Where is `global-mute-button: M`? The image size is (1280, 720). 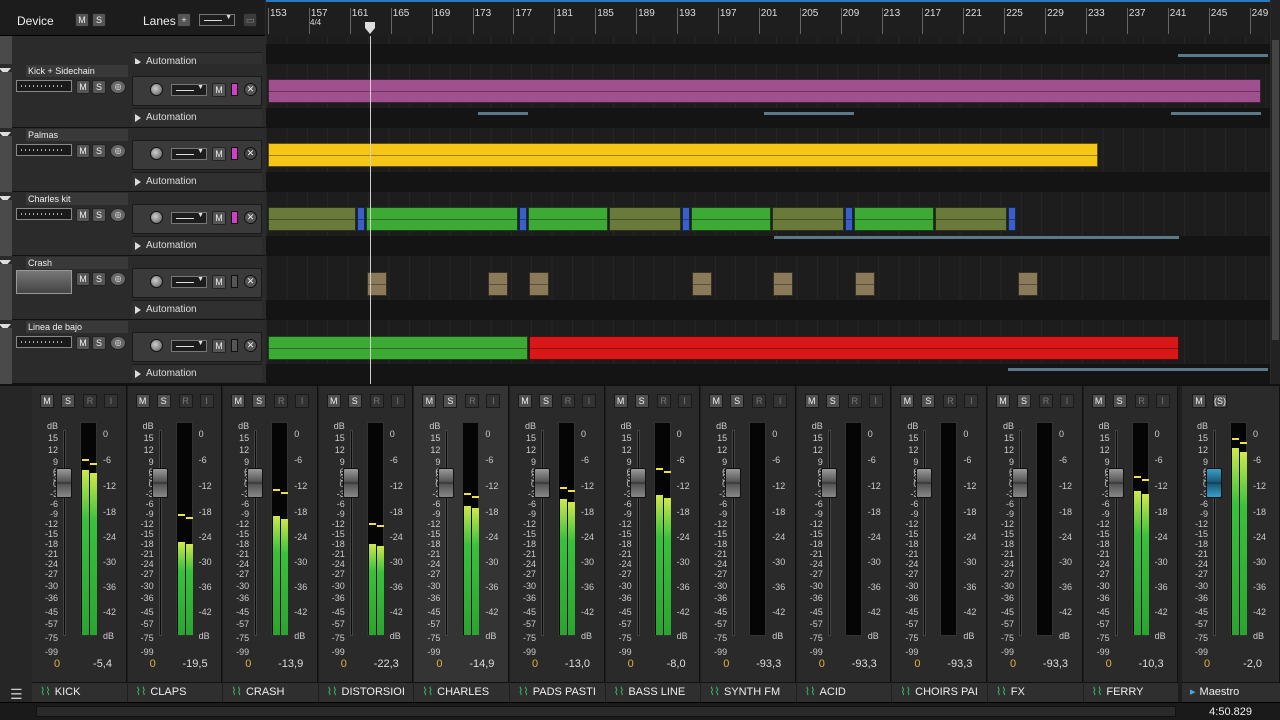
global-mute-button: M is located at coordinates (82, 20).